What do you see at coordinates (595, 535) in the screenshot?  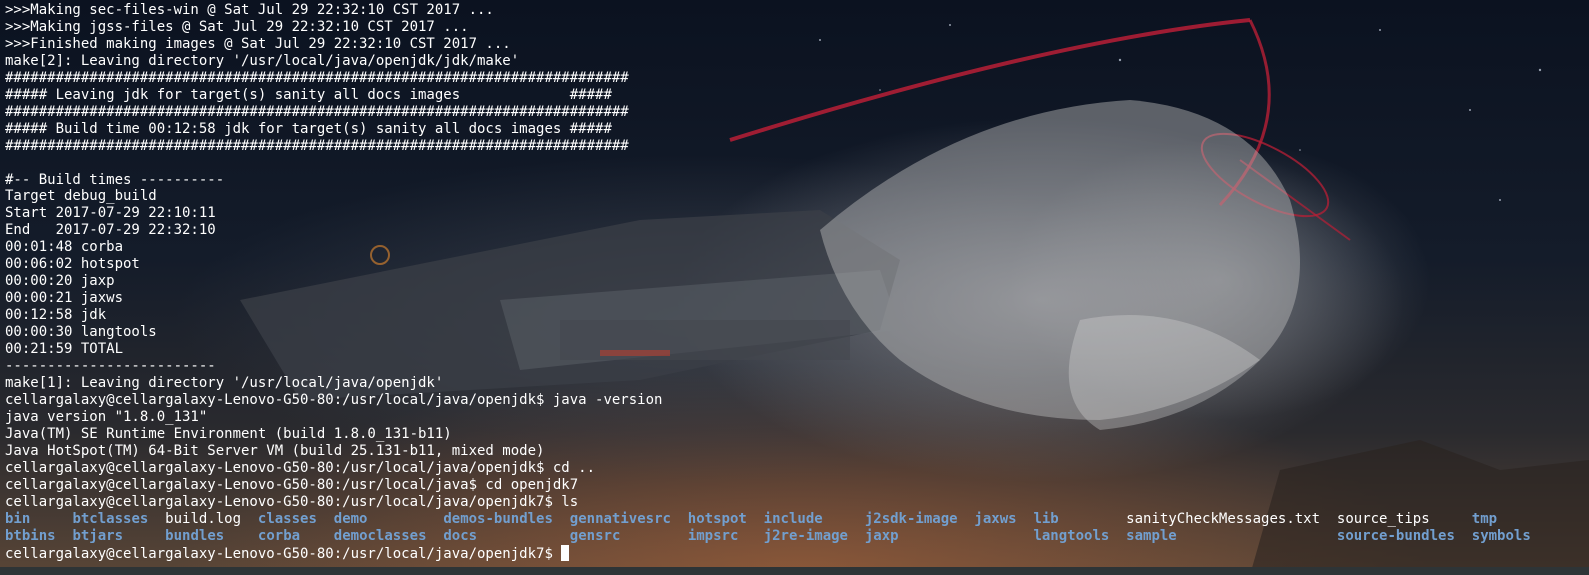 I see `directory-entry: gensrc` at bounding box center [595, 535].